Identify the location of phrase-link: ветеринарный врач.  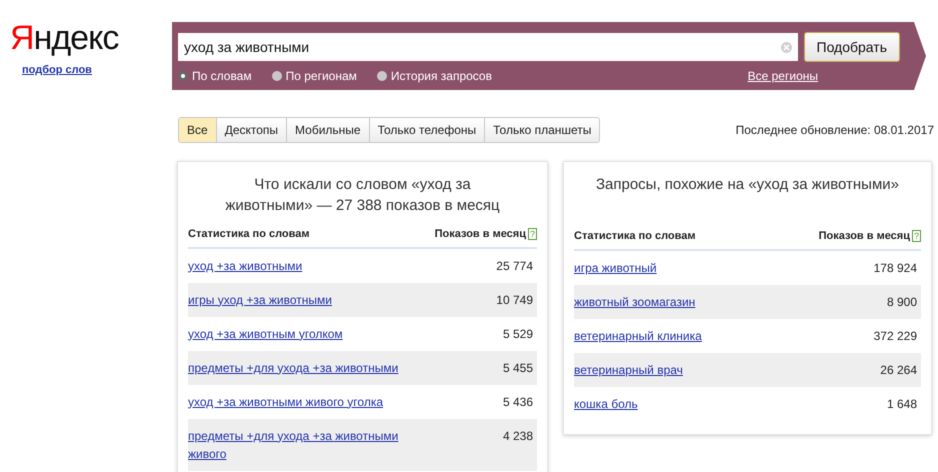
(628, 369).